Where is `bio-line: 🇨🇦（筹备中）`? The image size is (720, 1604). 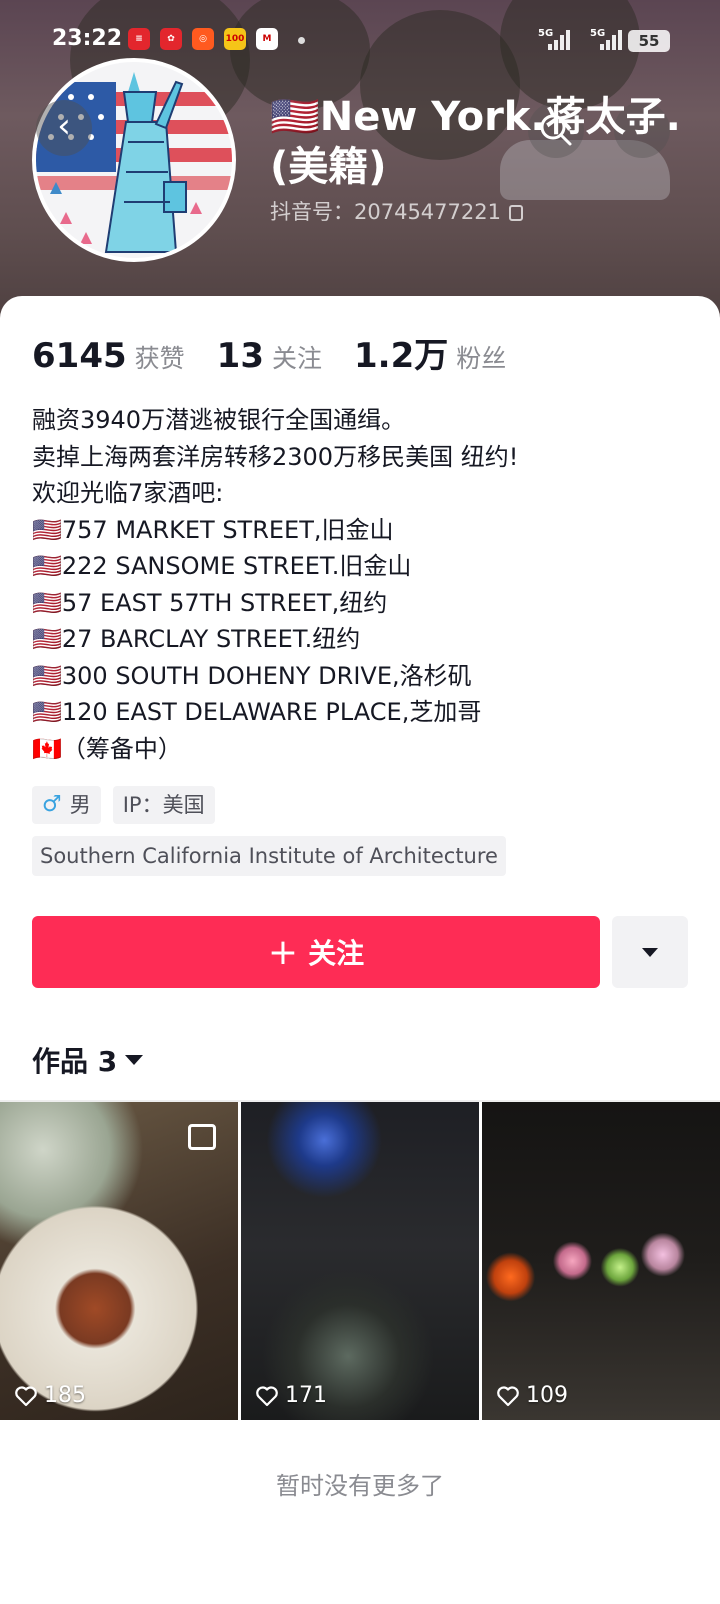
bio-line: 🇨🇦（筹备中） is located at coordinates (107, 748).